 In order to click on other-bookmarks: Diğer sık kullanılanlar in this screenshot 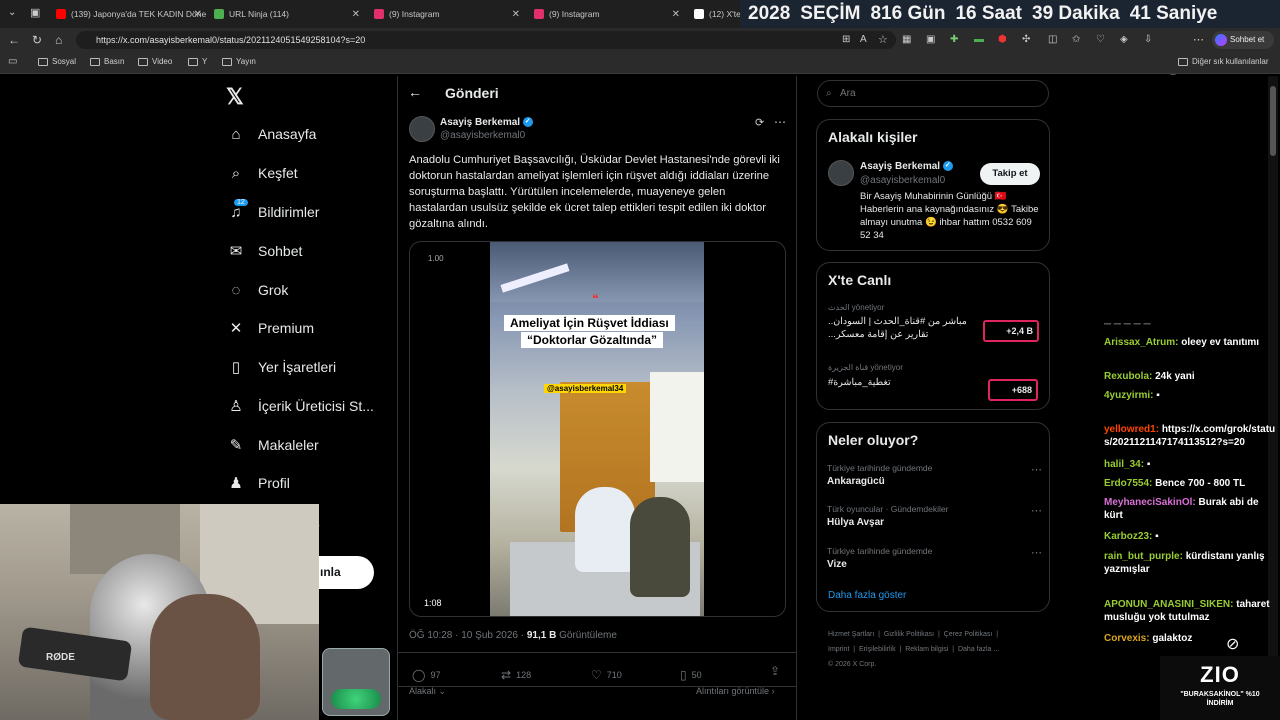, I will do `click(1223, 61)`.